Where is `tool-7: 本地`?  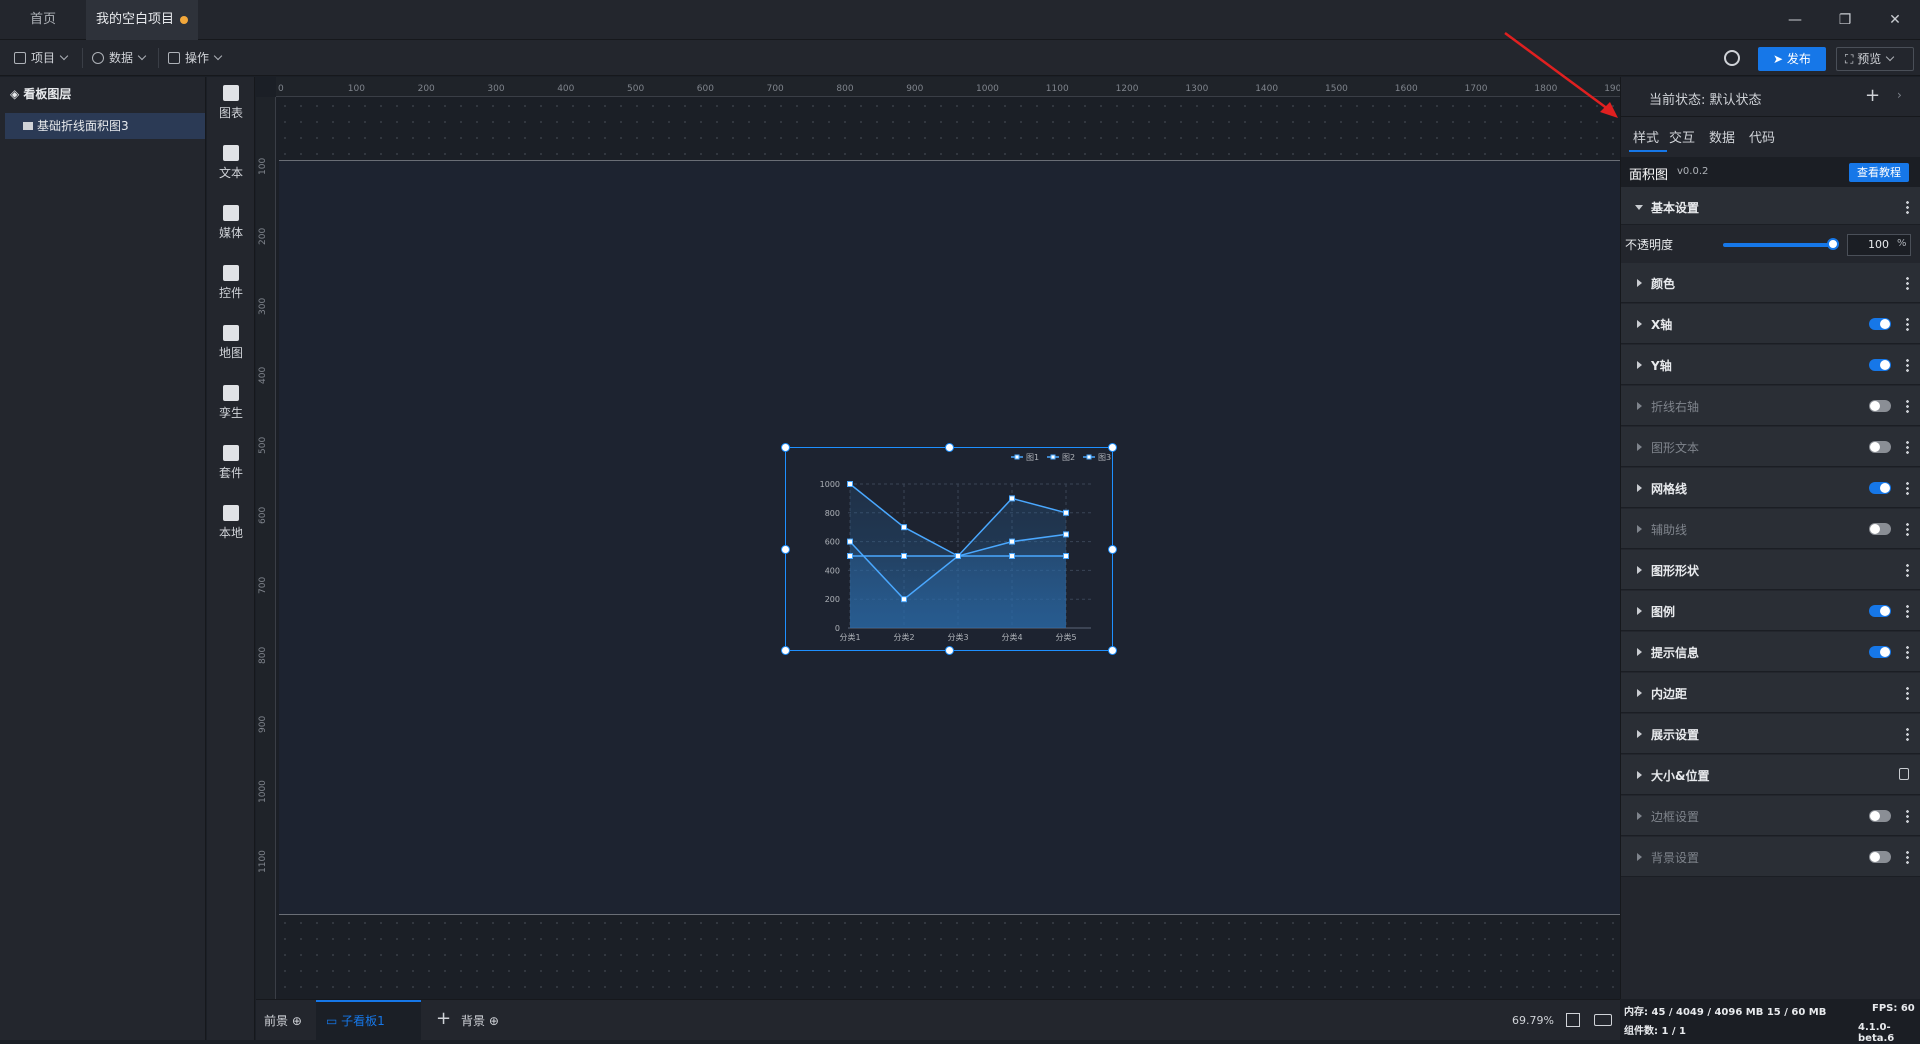 tool-7: 本地 is located at coordinates (231, 525).